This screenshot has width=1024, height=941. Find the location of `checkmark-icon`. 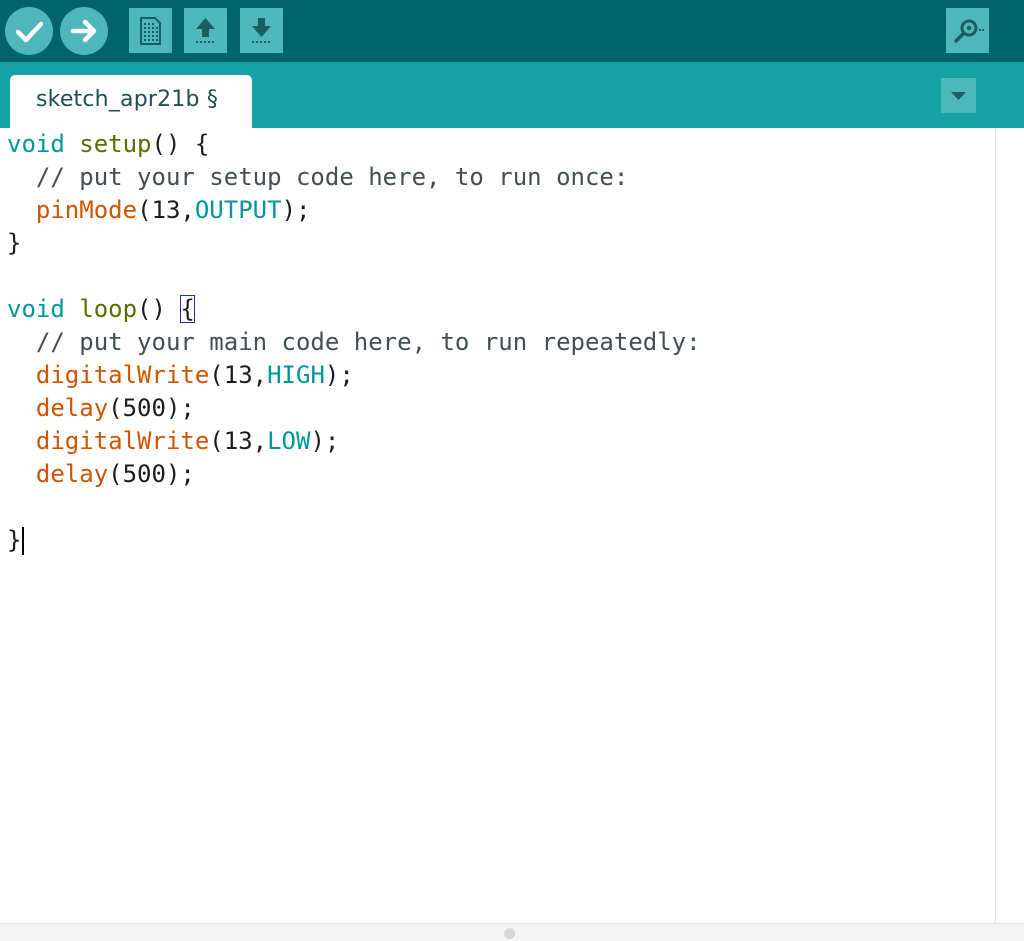

checkmark-icon is located at coordinates (29, 32).